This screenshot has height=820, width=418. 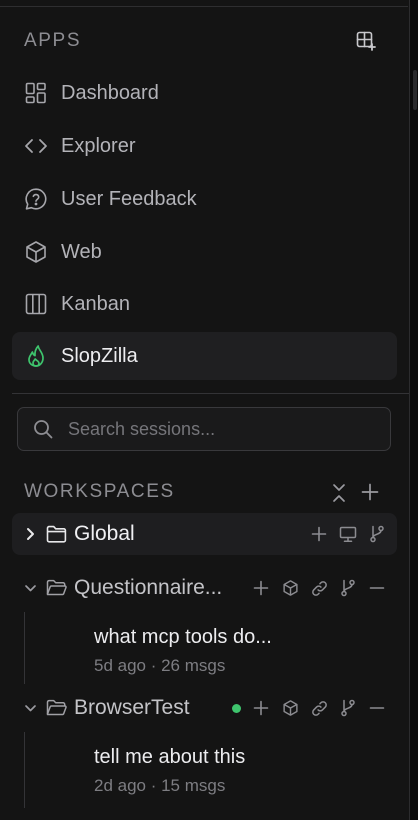 What do you see at coordinates (204, 304) in the screenshot?
I see `app-item-kanban: Kanban` at bounding box center [204, 304].